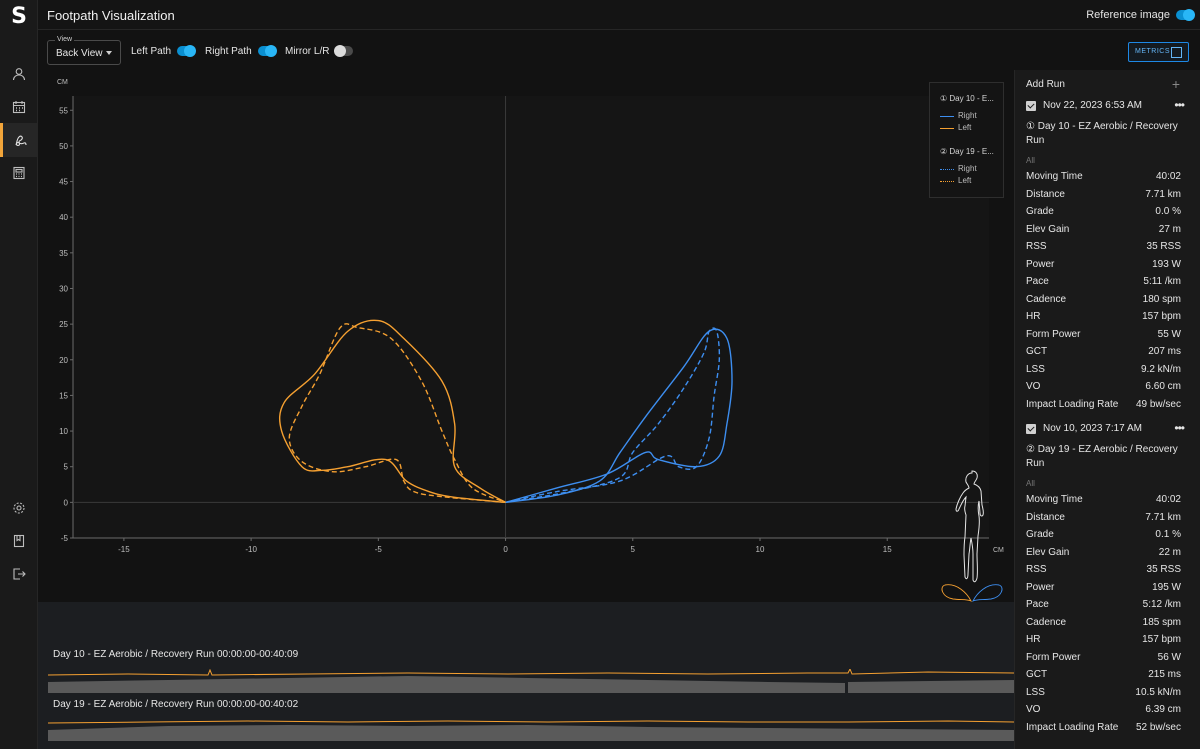  Describe the element at coordinates (887, 549) in the screenshot. I see `x-tick-label: 15` at that location.